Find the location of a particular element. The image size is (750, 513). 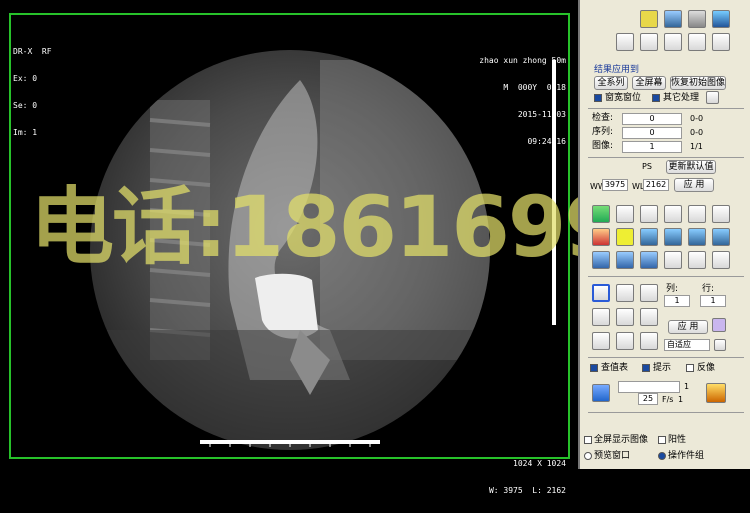

mirror-icon is located at coordinates (649, 260).